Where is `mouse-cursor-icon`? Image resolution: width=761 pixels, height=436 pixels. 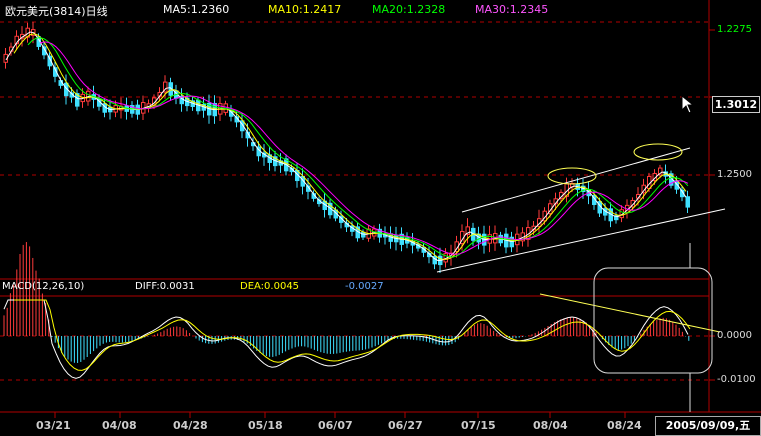
mouse-cursor-icon is located at coordinates (688, 104).